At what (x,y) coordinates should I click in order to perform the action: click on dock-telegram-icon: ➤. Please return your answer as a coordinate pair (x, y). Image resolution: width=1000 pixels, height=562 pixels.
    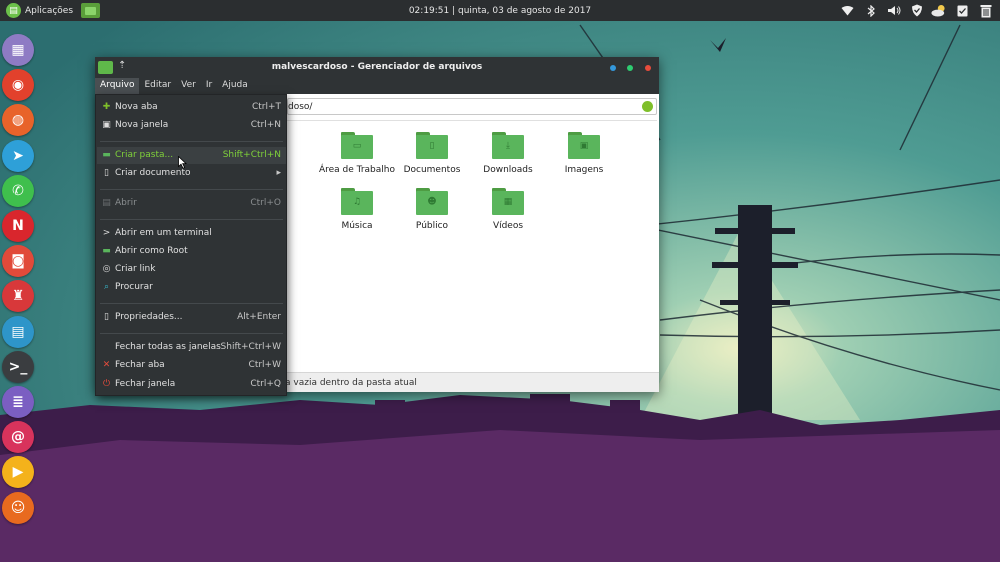
    Looking at the image, I should click on (18, 155).